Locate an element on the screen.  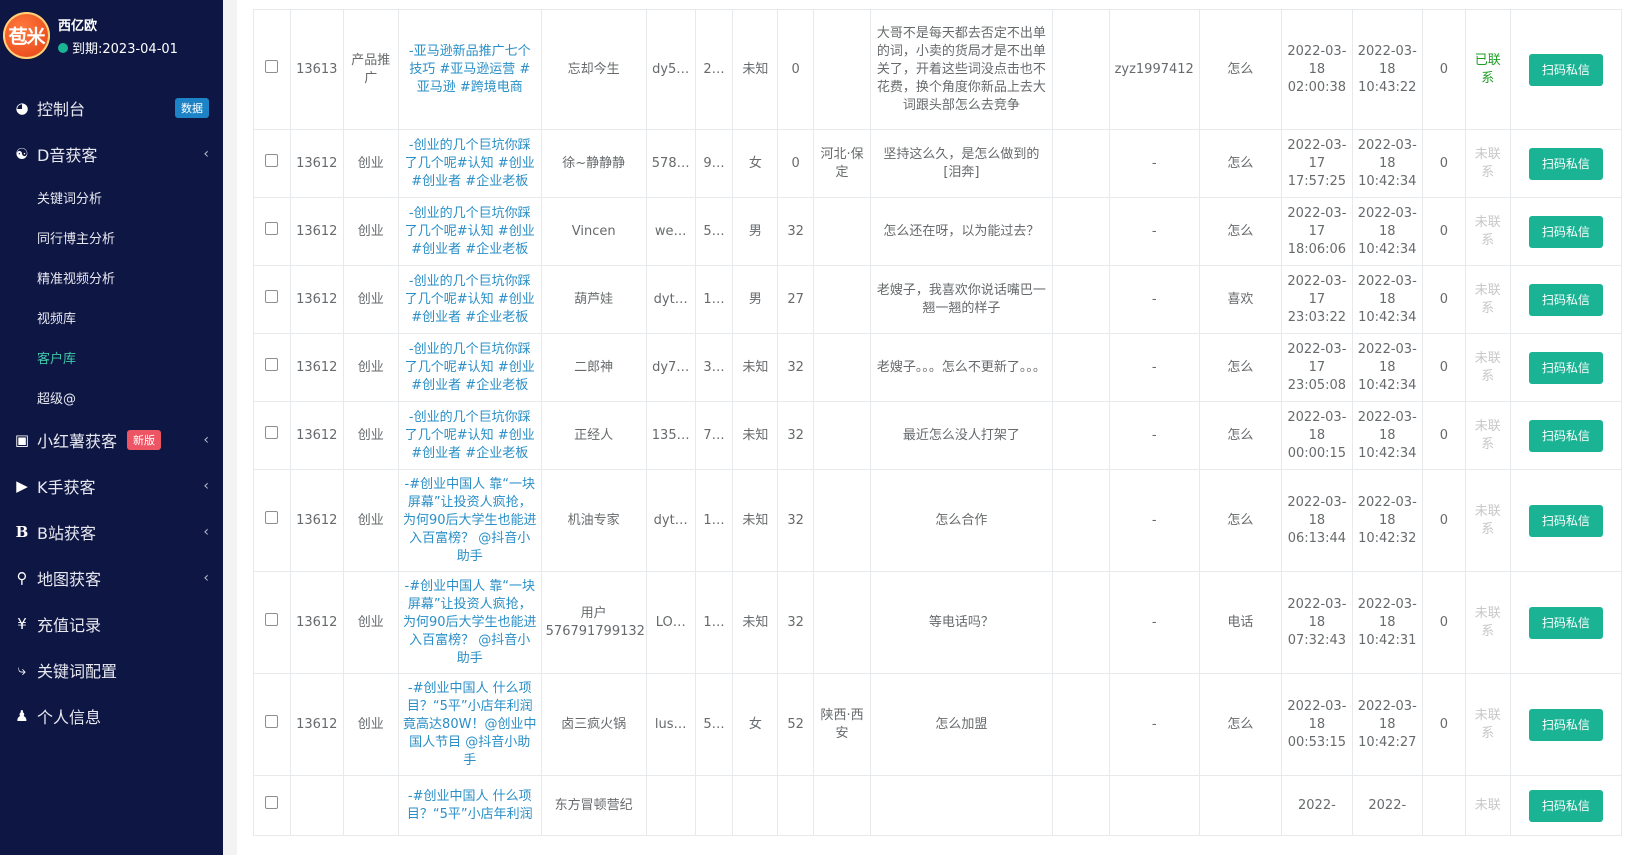
username: 西亿欧 is located at coordinates (77, 24).